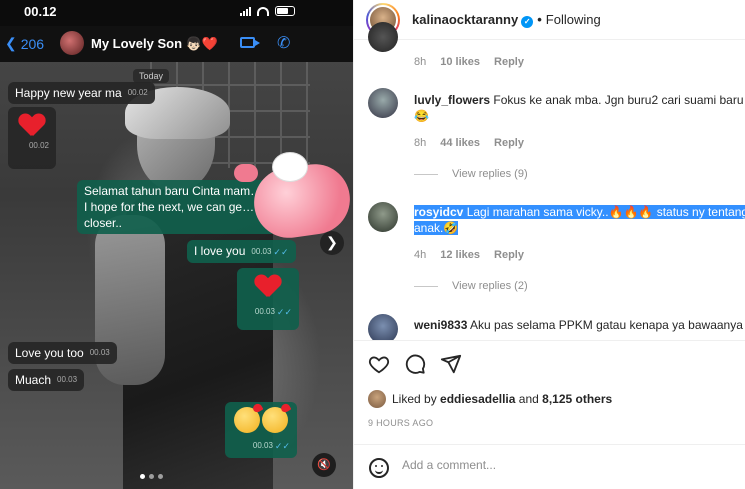  I want to click on chat-name: My Lovely Son 👦🏻❤️, so click(155, 43).